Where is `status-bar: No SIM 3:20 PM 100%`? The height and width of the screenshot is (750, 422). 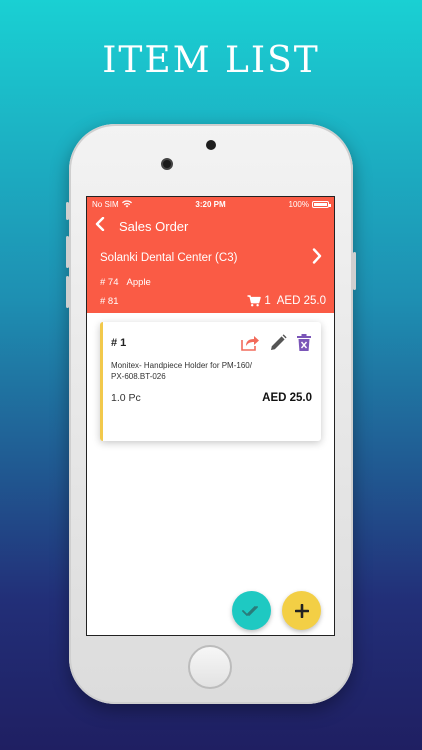 status-bar: No SIM 3:20 PM 100% is located at coordinates (210, 204).